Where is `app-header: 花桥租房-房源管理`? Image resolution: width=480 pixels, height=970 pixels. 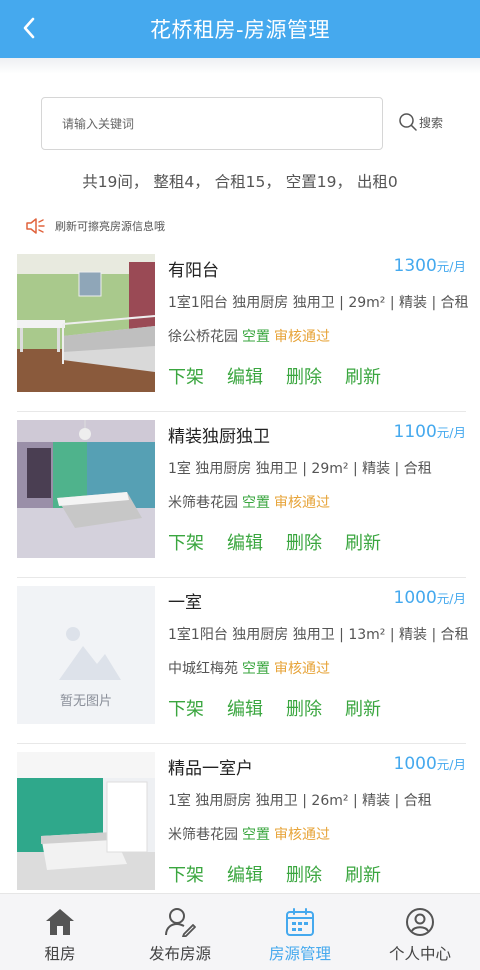
app-header: 花桥租房-房源管理 is located at coordinates (240, 29).